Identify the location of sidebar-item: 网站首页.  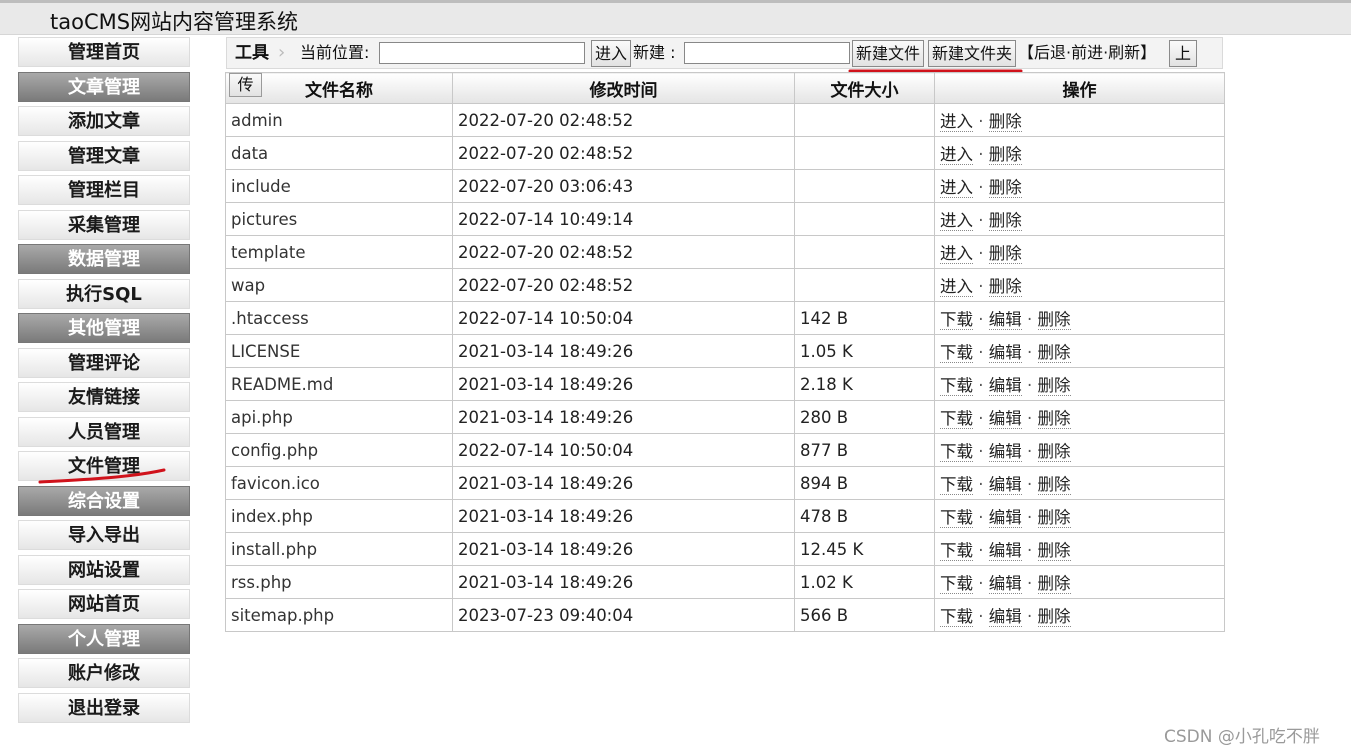
(104, 604).